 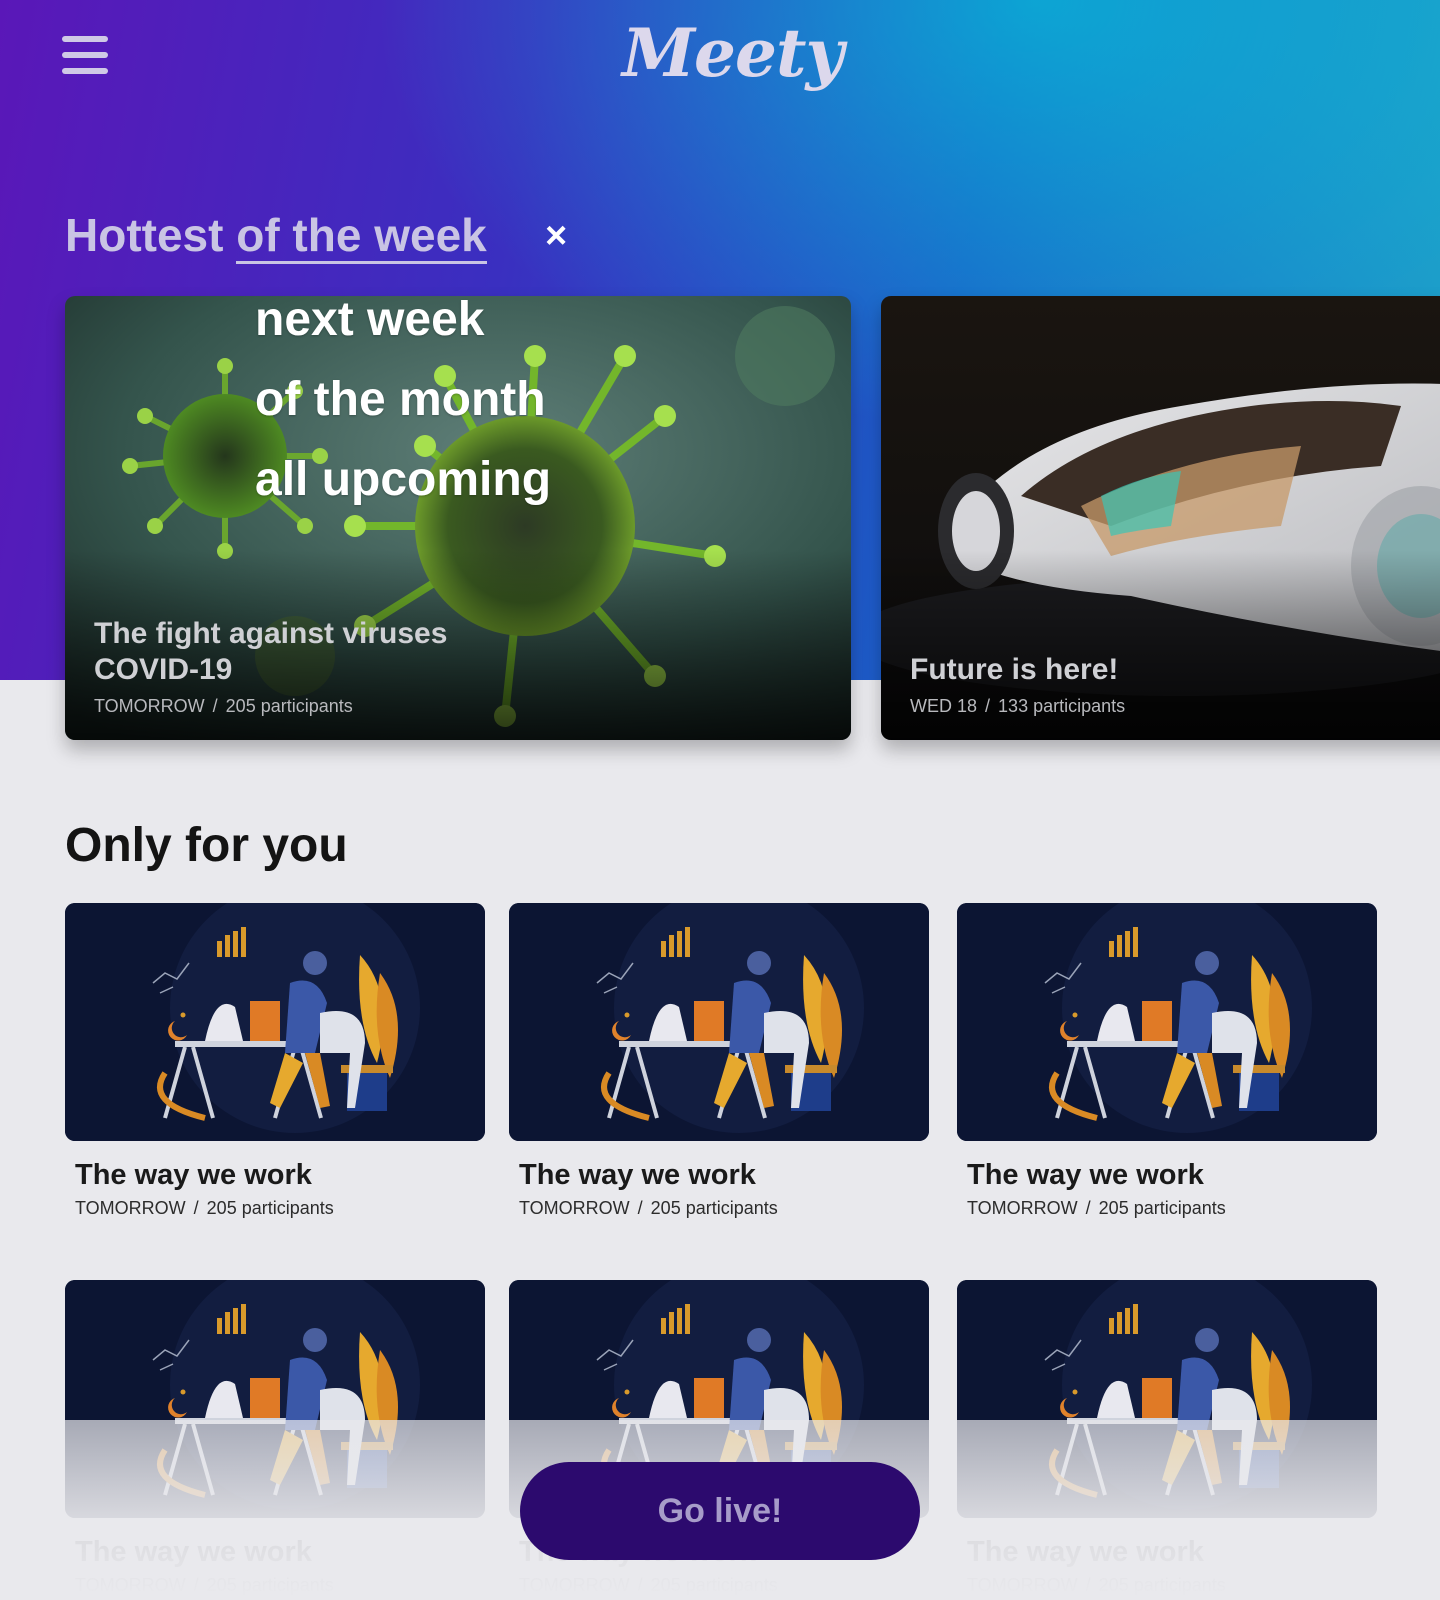 I want to click on period-selector: of the week, so click(x=361, y=236).